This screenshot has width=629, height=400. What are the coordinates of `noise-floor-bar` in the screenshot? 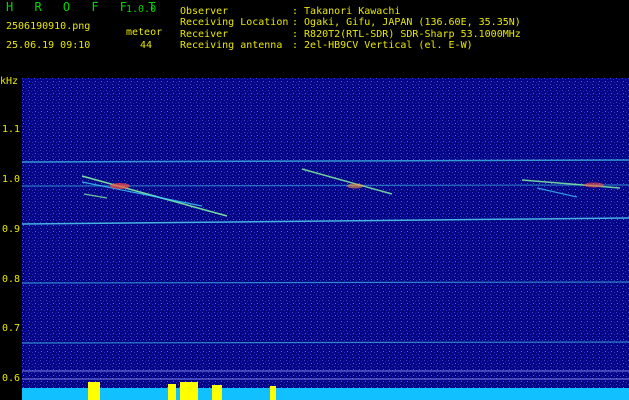 It's located at (325, 394).